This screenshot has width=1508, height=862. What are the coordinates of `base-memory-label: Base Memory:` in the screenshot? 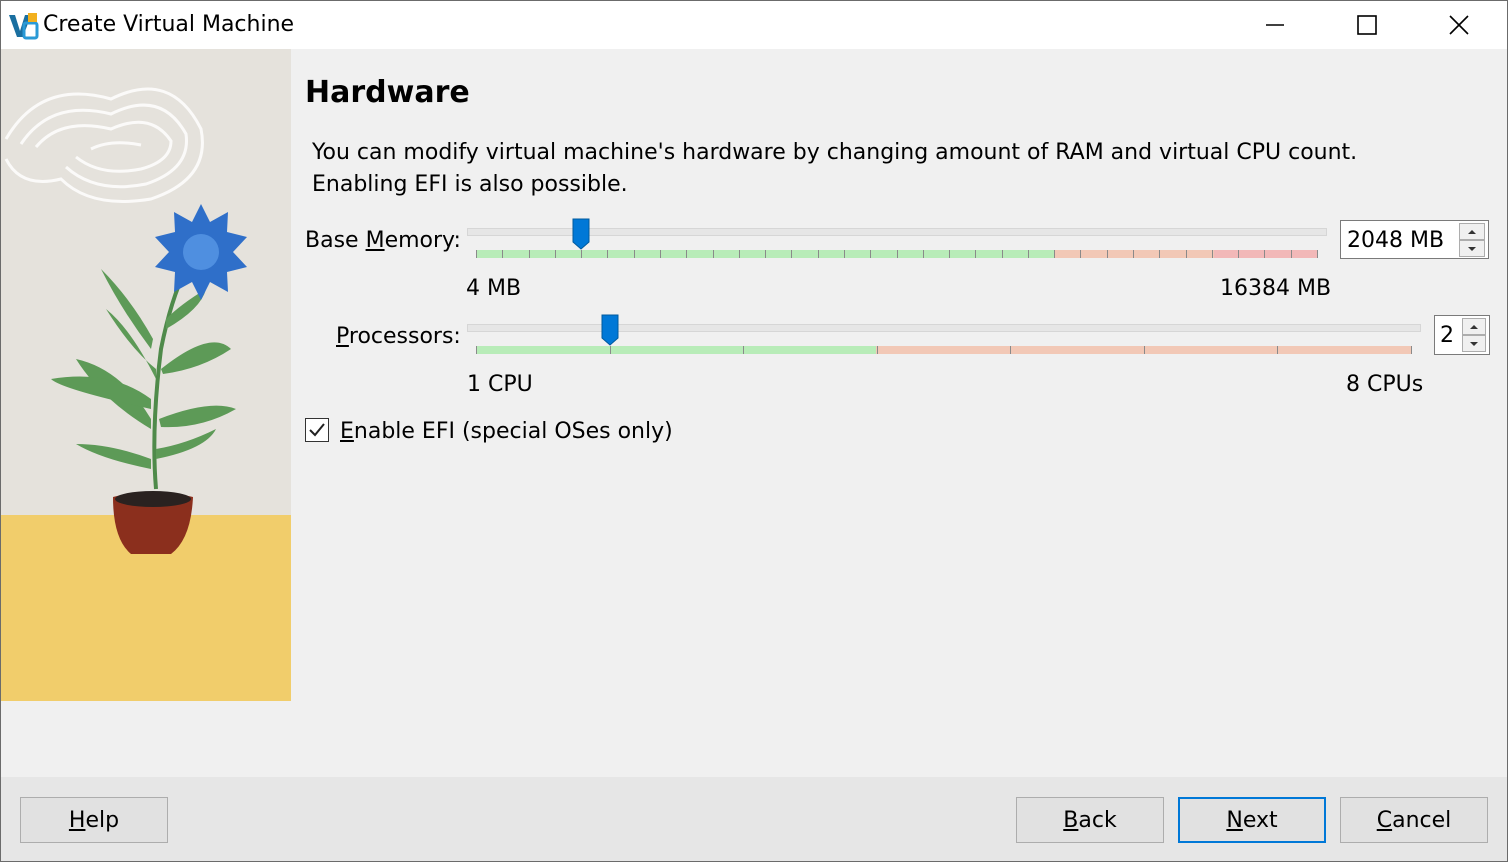 It's located at (383, 241).